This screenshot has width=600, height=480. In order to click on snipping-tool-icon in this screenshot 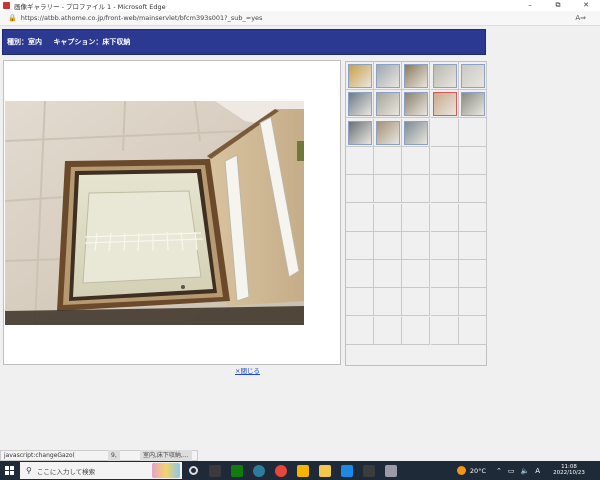, I will do `click(391, 470)`.